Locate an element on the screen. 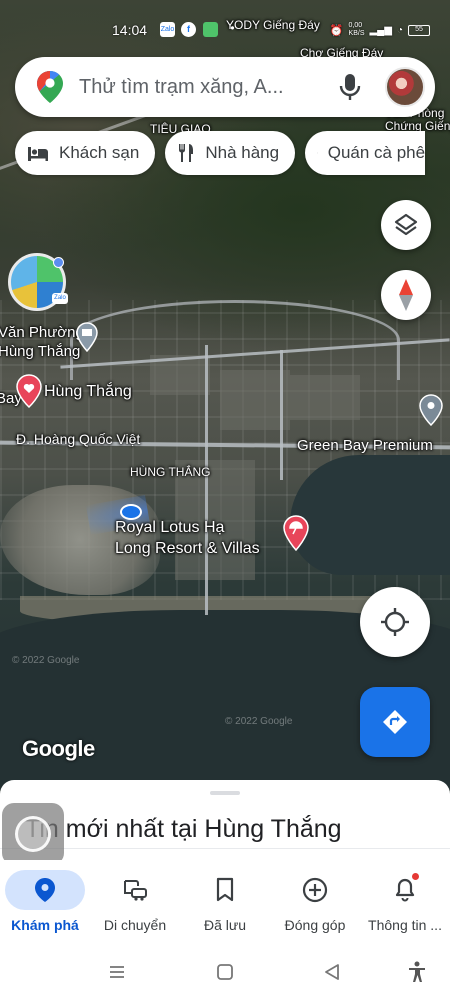  app-notification-icon is located at coordinates (210, 29).